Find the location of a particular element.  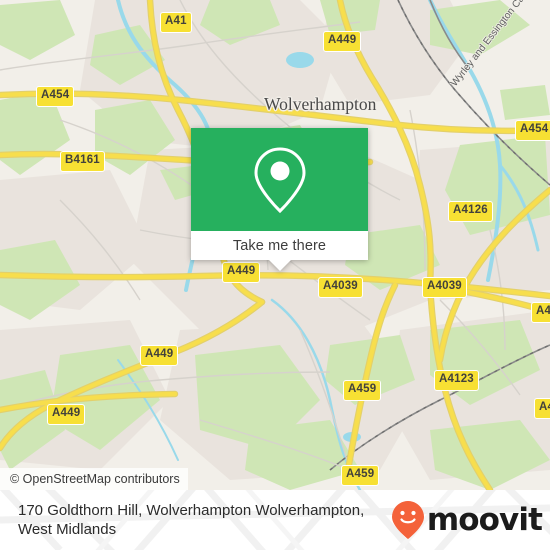

callout-pin-area is located at coordinates (279, 179).